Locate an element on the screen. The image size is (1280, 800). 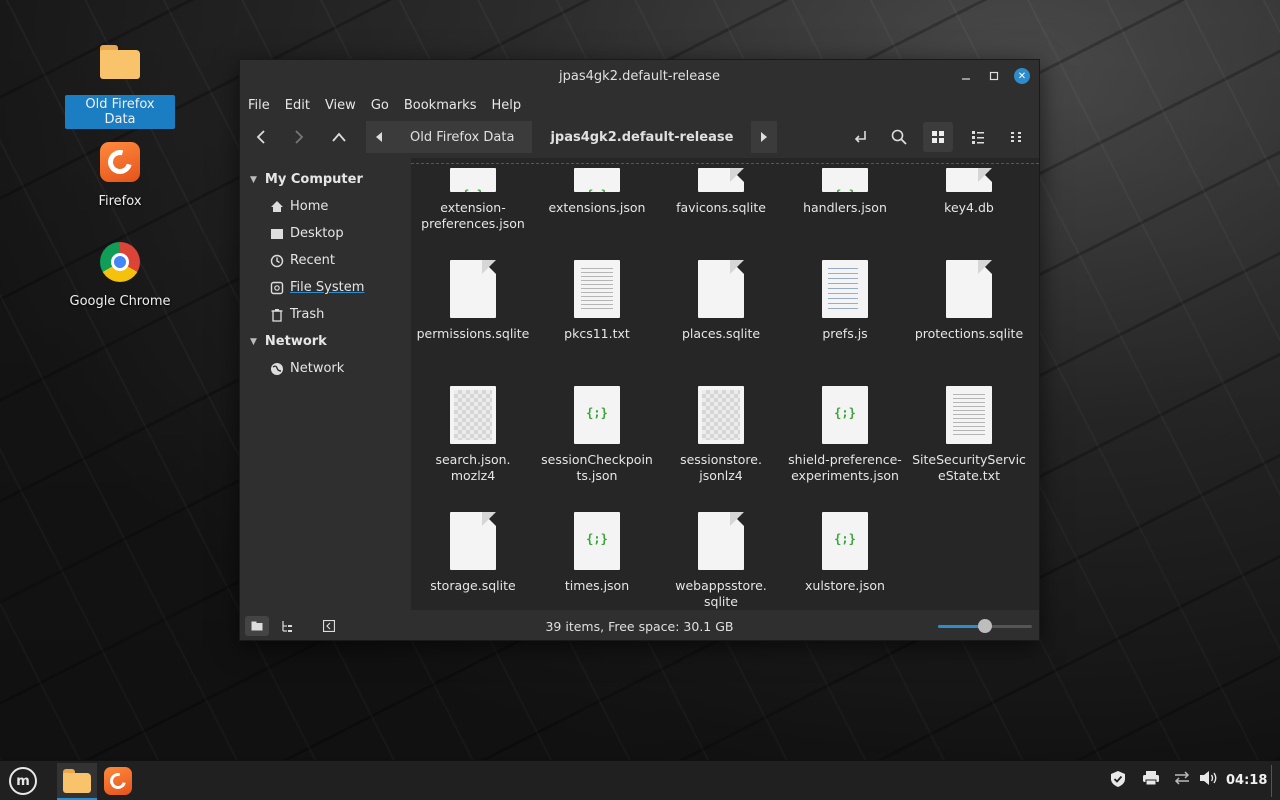
file-name: permissions.sqlite is located at coordinates (473, 333).